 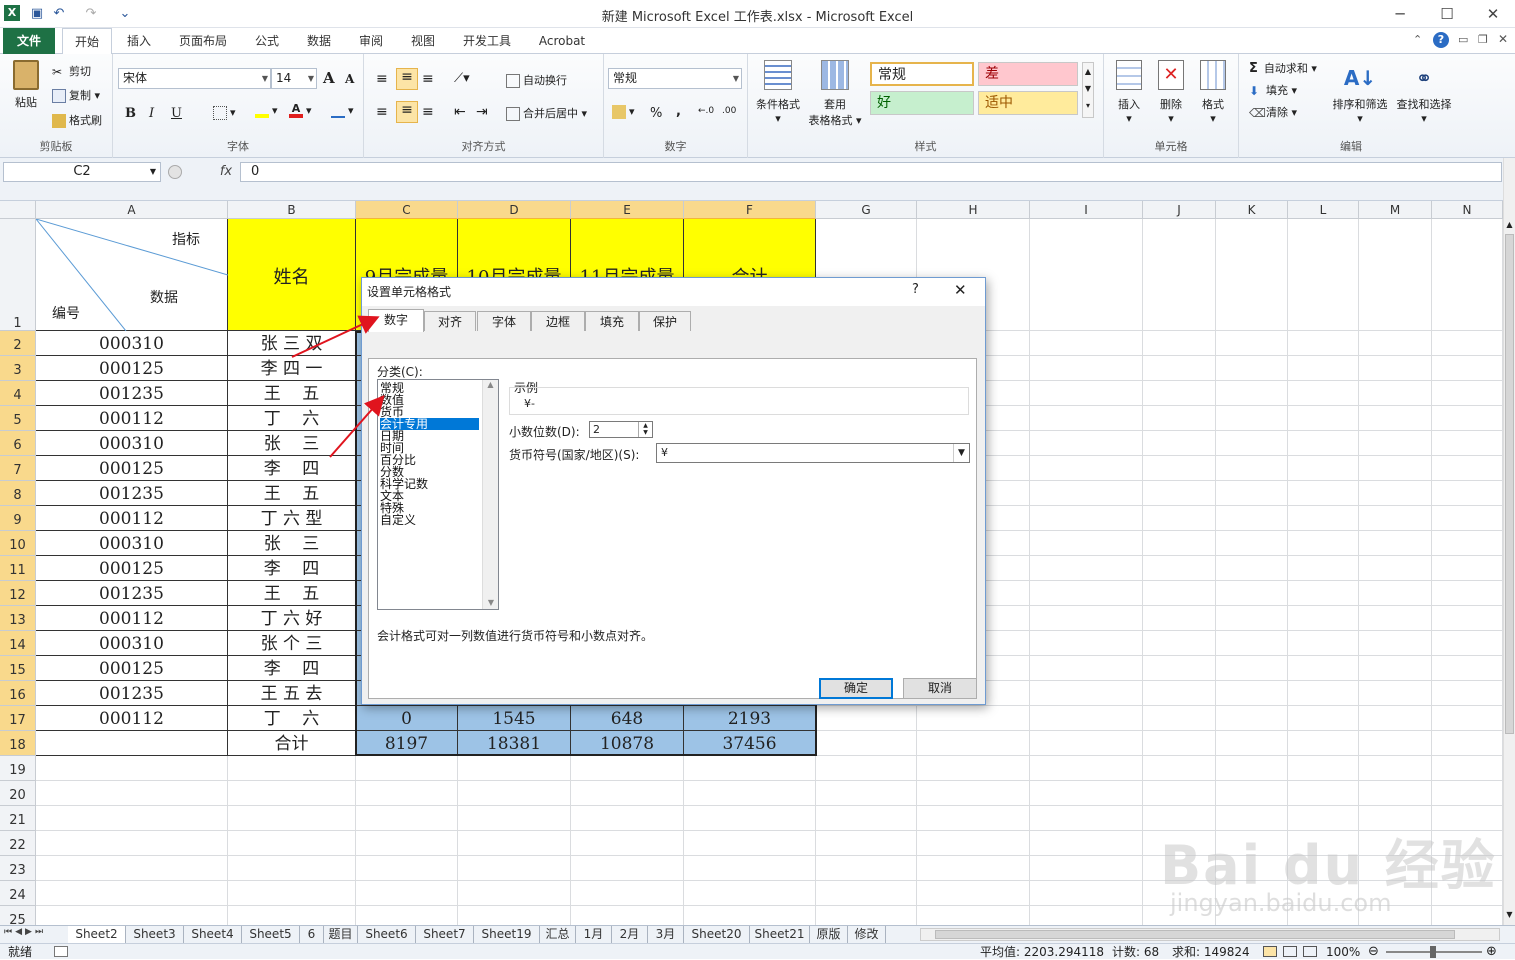 I want to click on row-header: 23, so click(x=18, y=868).